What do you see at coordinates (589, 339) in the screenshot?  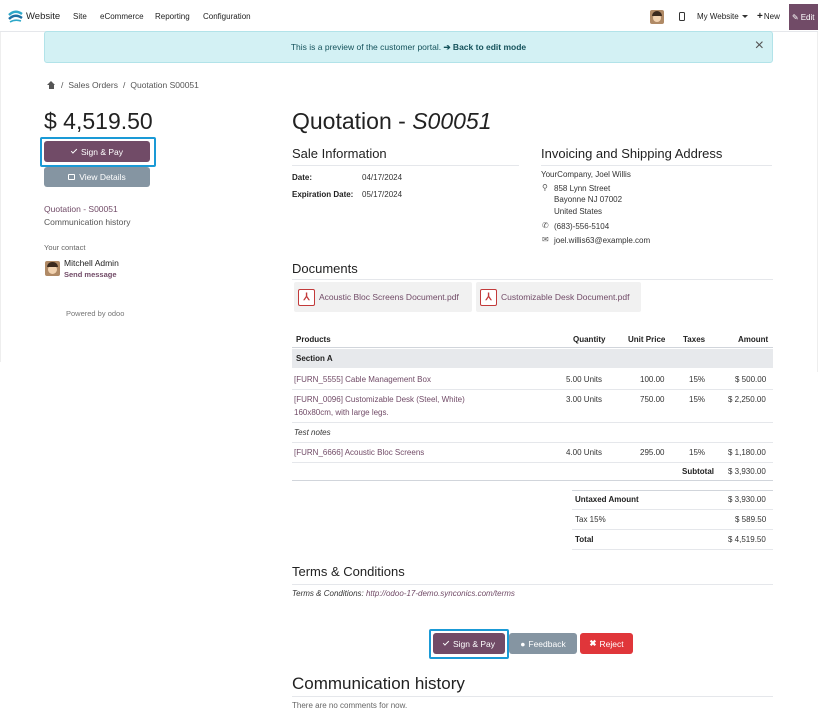 I see `col-quantity: Quantity` at bounding box center [589, 339].